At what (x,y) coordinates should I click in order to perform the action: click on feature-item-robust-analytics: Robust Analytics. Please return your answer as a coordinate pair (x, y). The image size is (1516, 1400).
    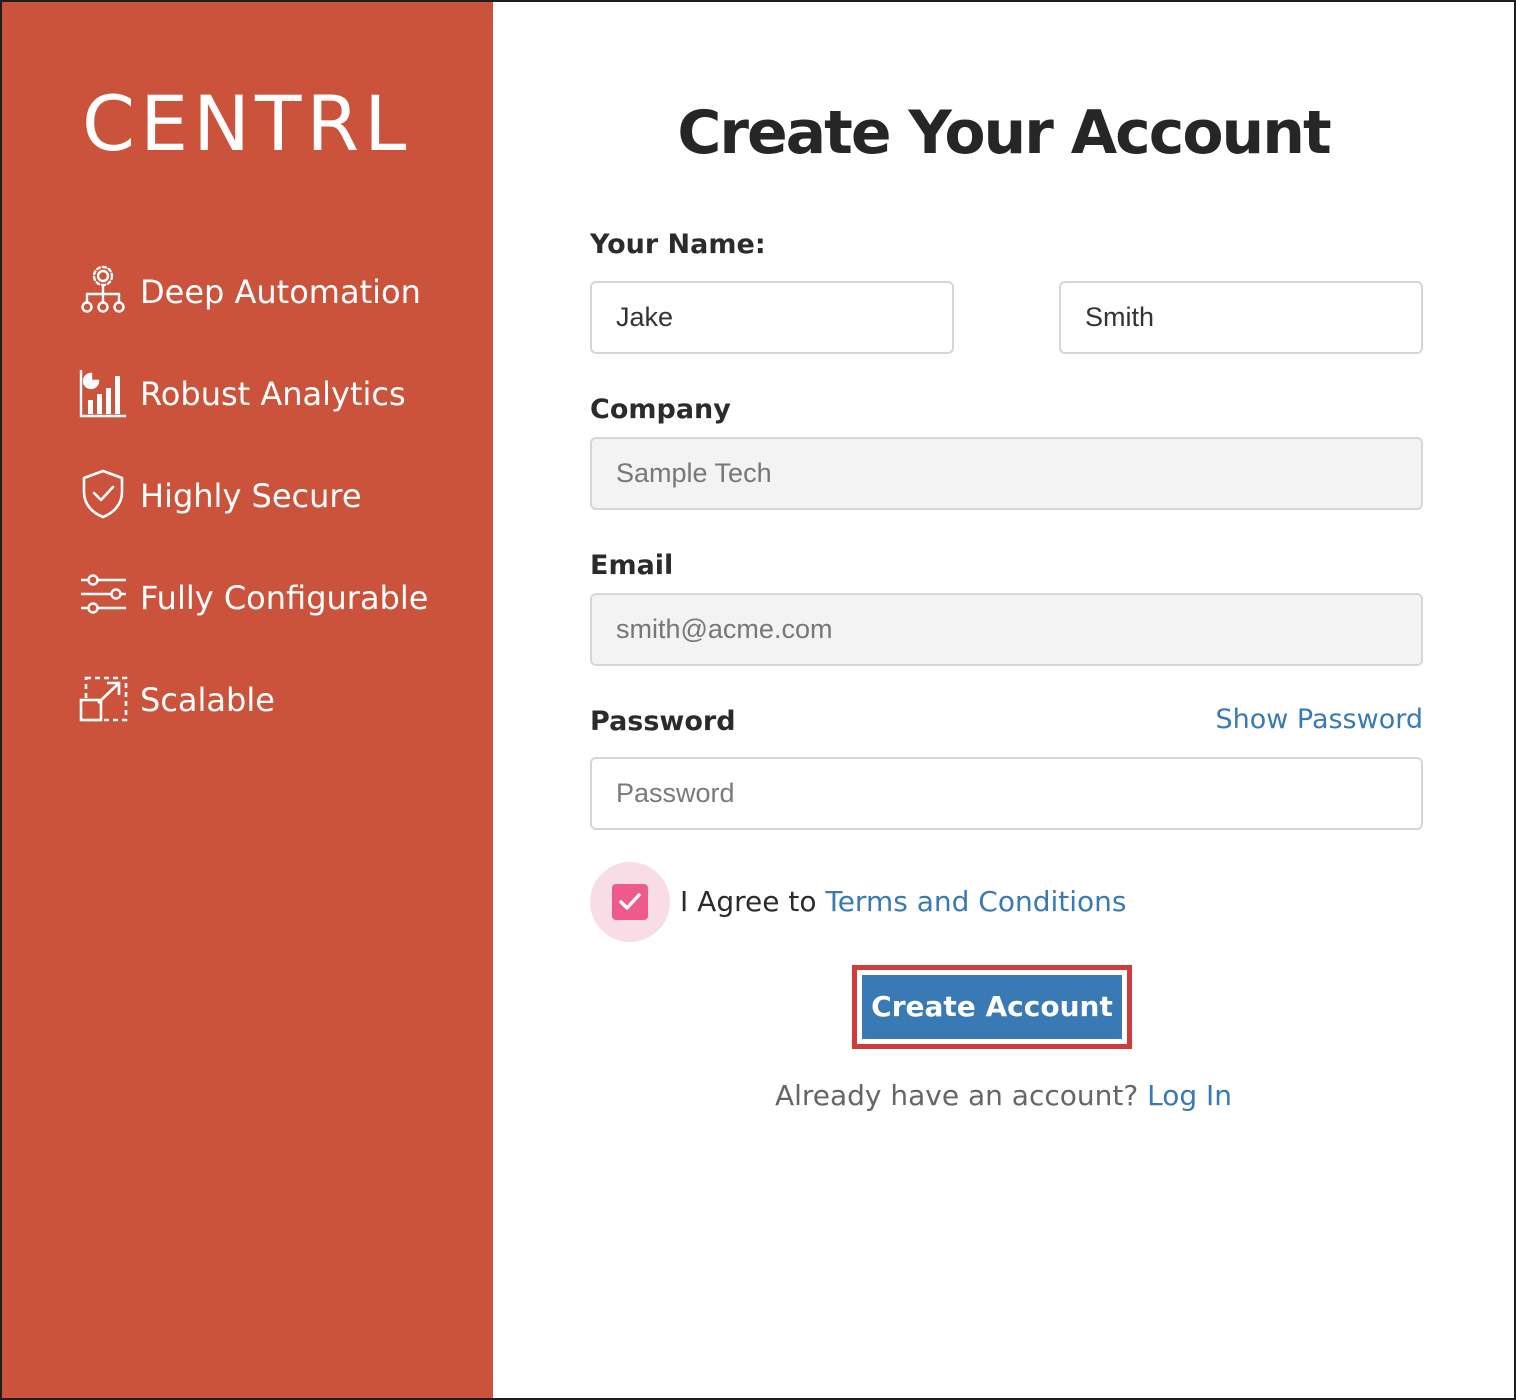
    Looking at the image, I should click on (278, 417).